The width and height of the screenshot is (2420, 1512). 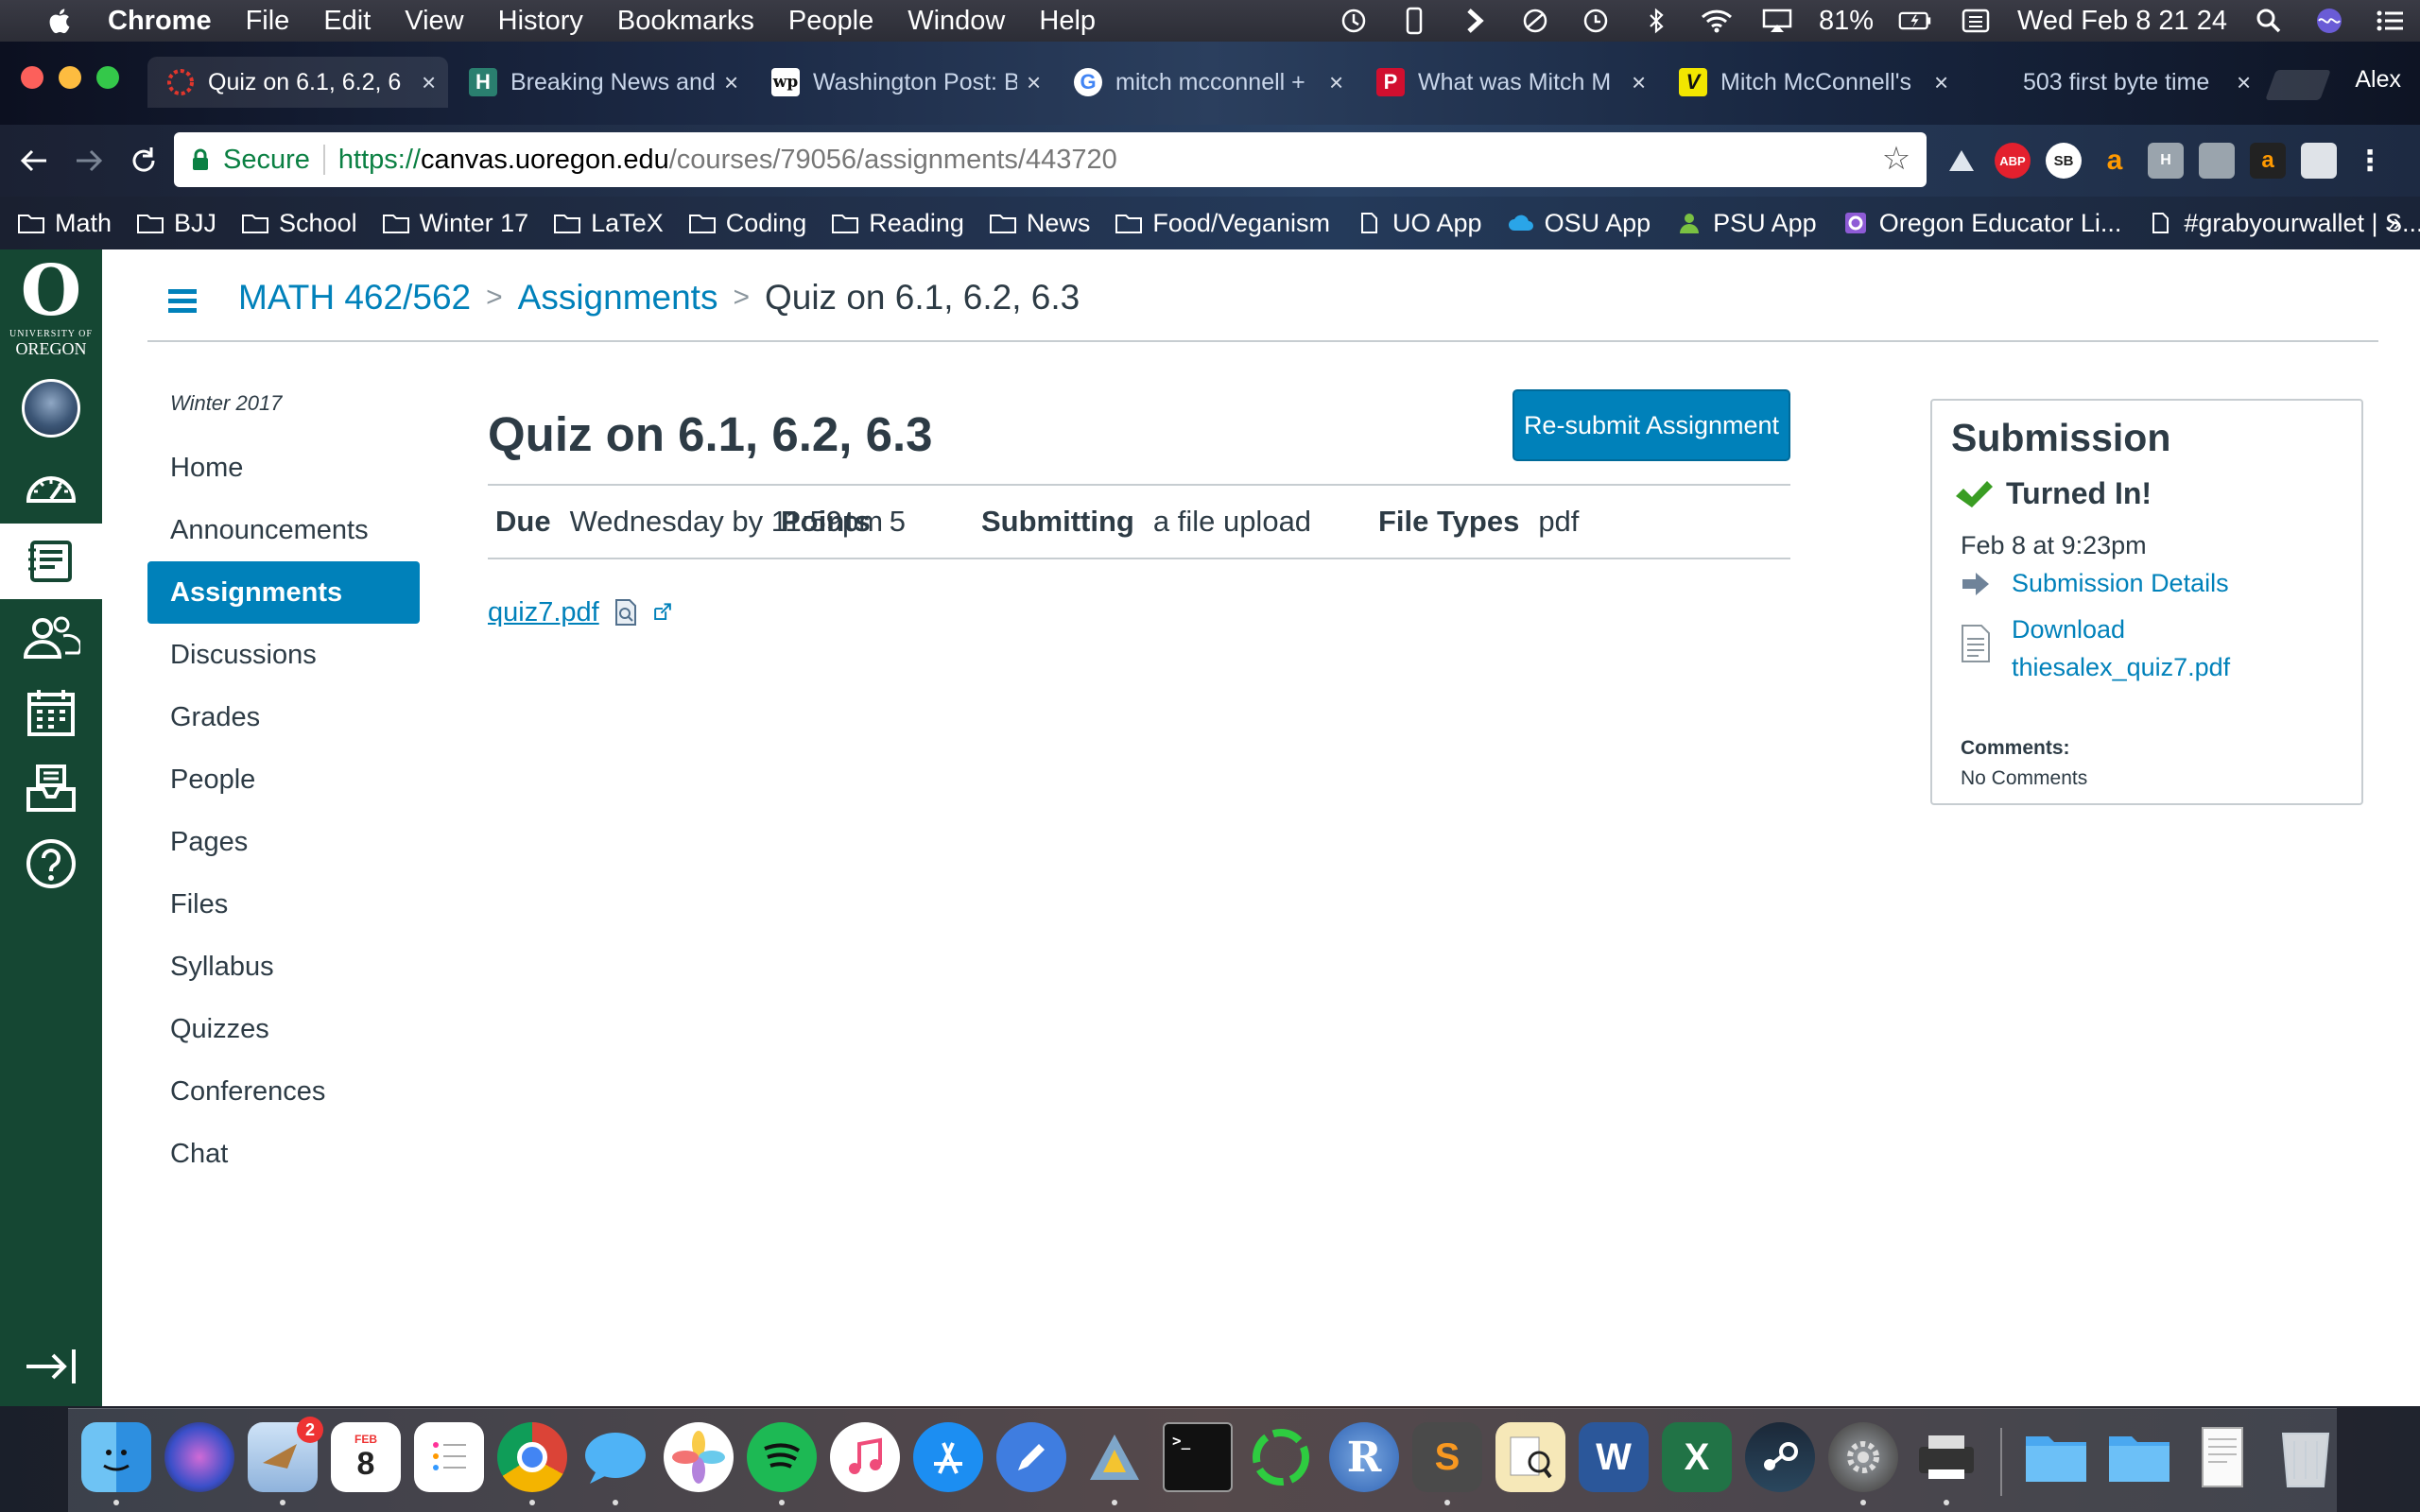 I want to click on sb-icon: SB, so click(x=2064, y=161).